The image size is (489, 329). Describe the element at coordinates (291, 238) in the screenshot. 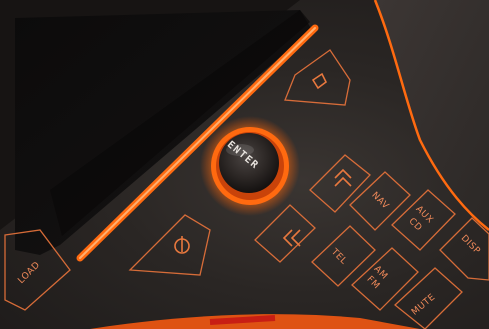

I see `back-arrows-icon` at that location.